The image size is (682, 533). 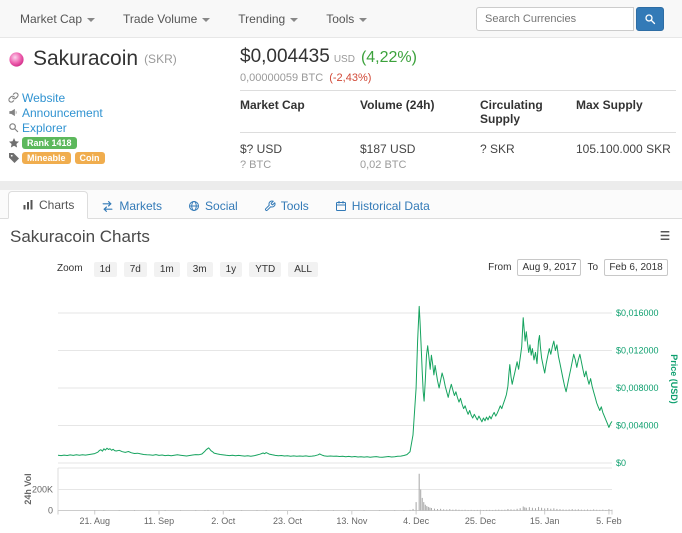 I want to click on coin-link-label: Website, so click(x=43, y=98).